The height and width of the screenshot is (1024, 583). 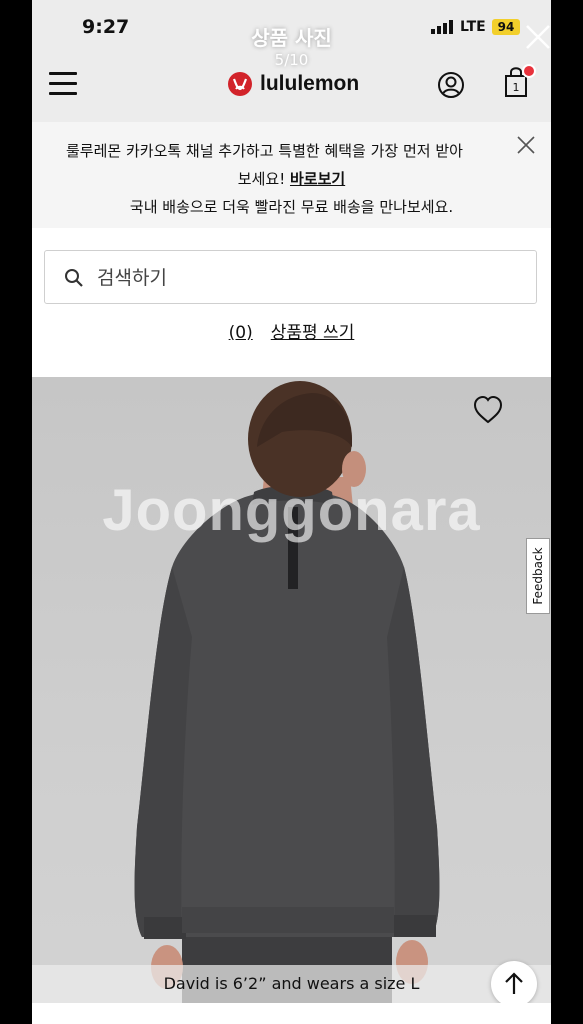 What do you see at coordinates (291, 38) in the screenshot?
I see `viewer-title: 상품 사진` at bounding box center [291, 38].